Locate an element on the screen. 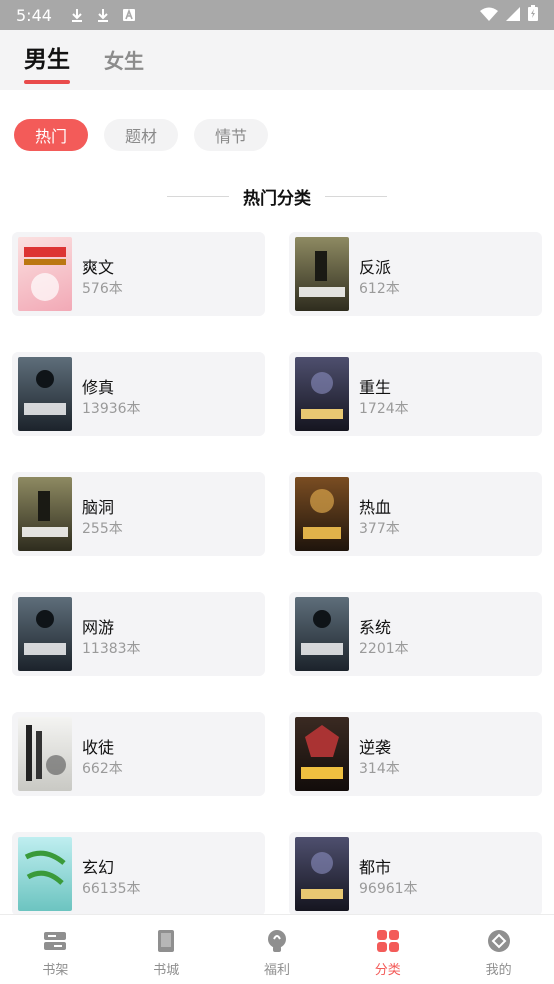 The image size is (554, 984). category-card: 重生 1724本 is located at coordinates (415, 394).